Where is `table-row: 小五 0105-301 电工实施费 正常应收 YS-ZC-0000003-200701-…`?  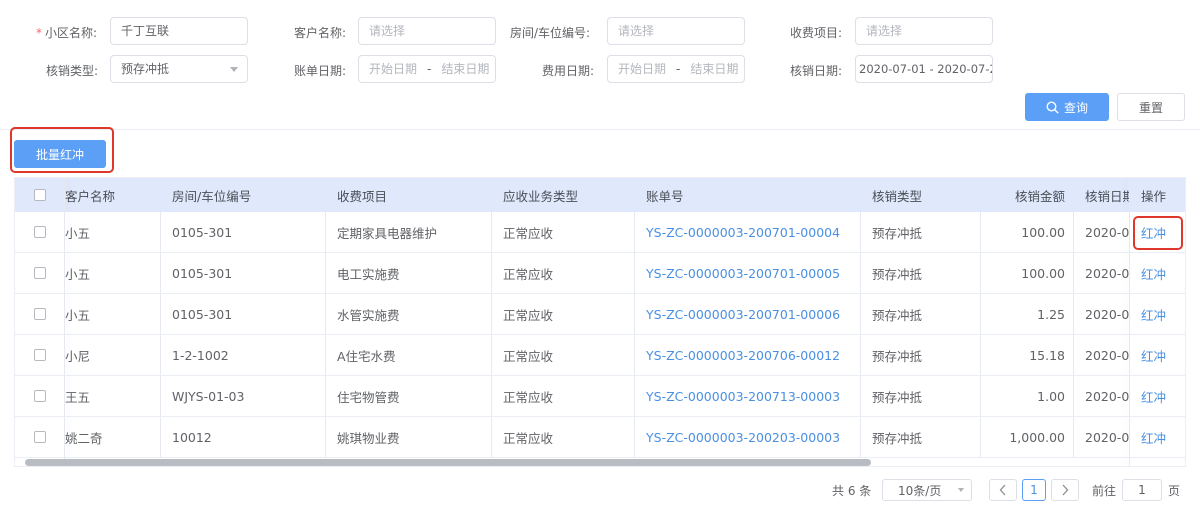
table-row: 小五 0105-301 电工实施费 正常应收 YS-ZC-0000003-200701-… is located at coordinates (600, 273).